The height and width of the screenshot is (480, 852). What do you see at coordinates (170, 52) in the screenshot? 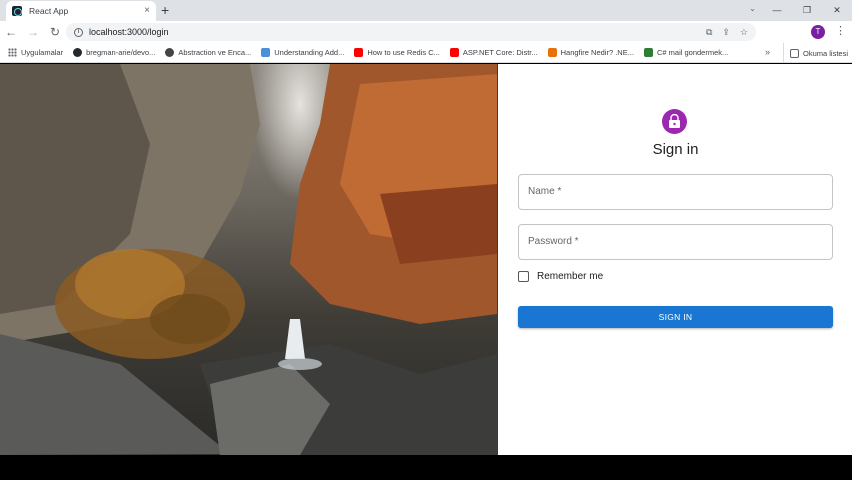
I see `globe-icon` at bounding box center [170, 52].